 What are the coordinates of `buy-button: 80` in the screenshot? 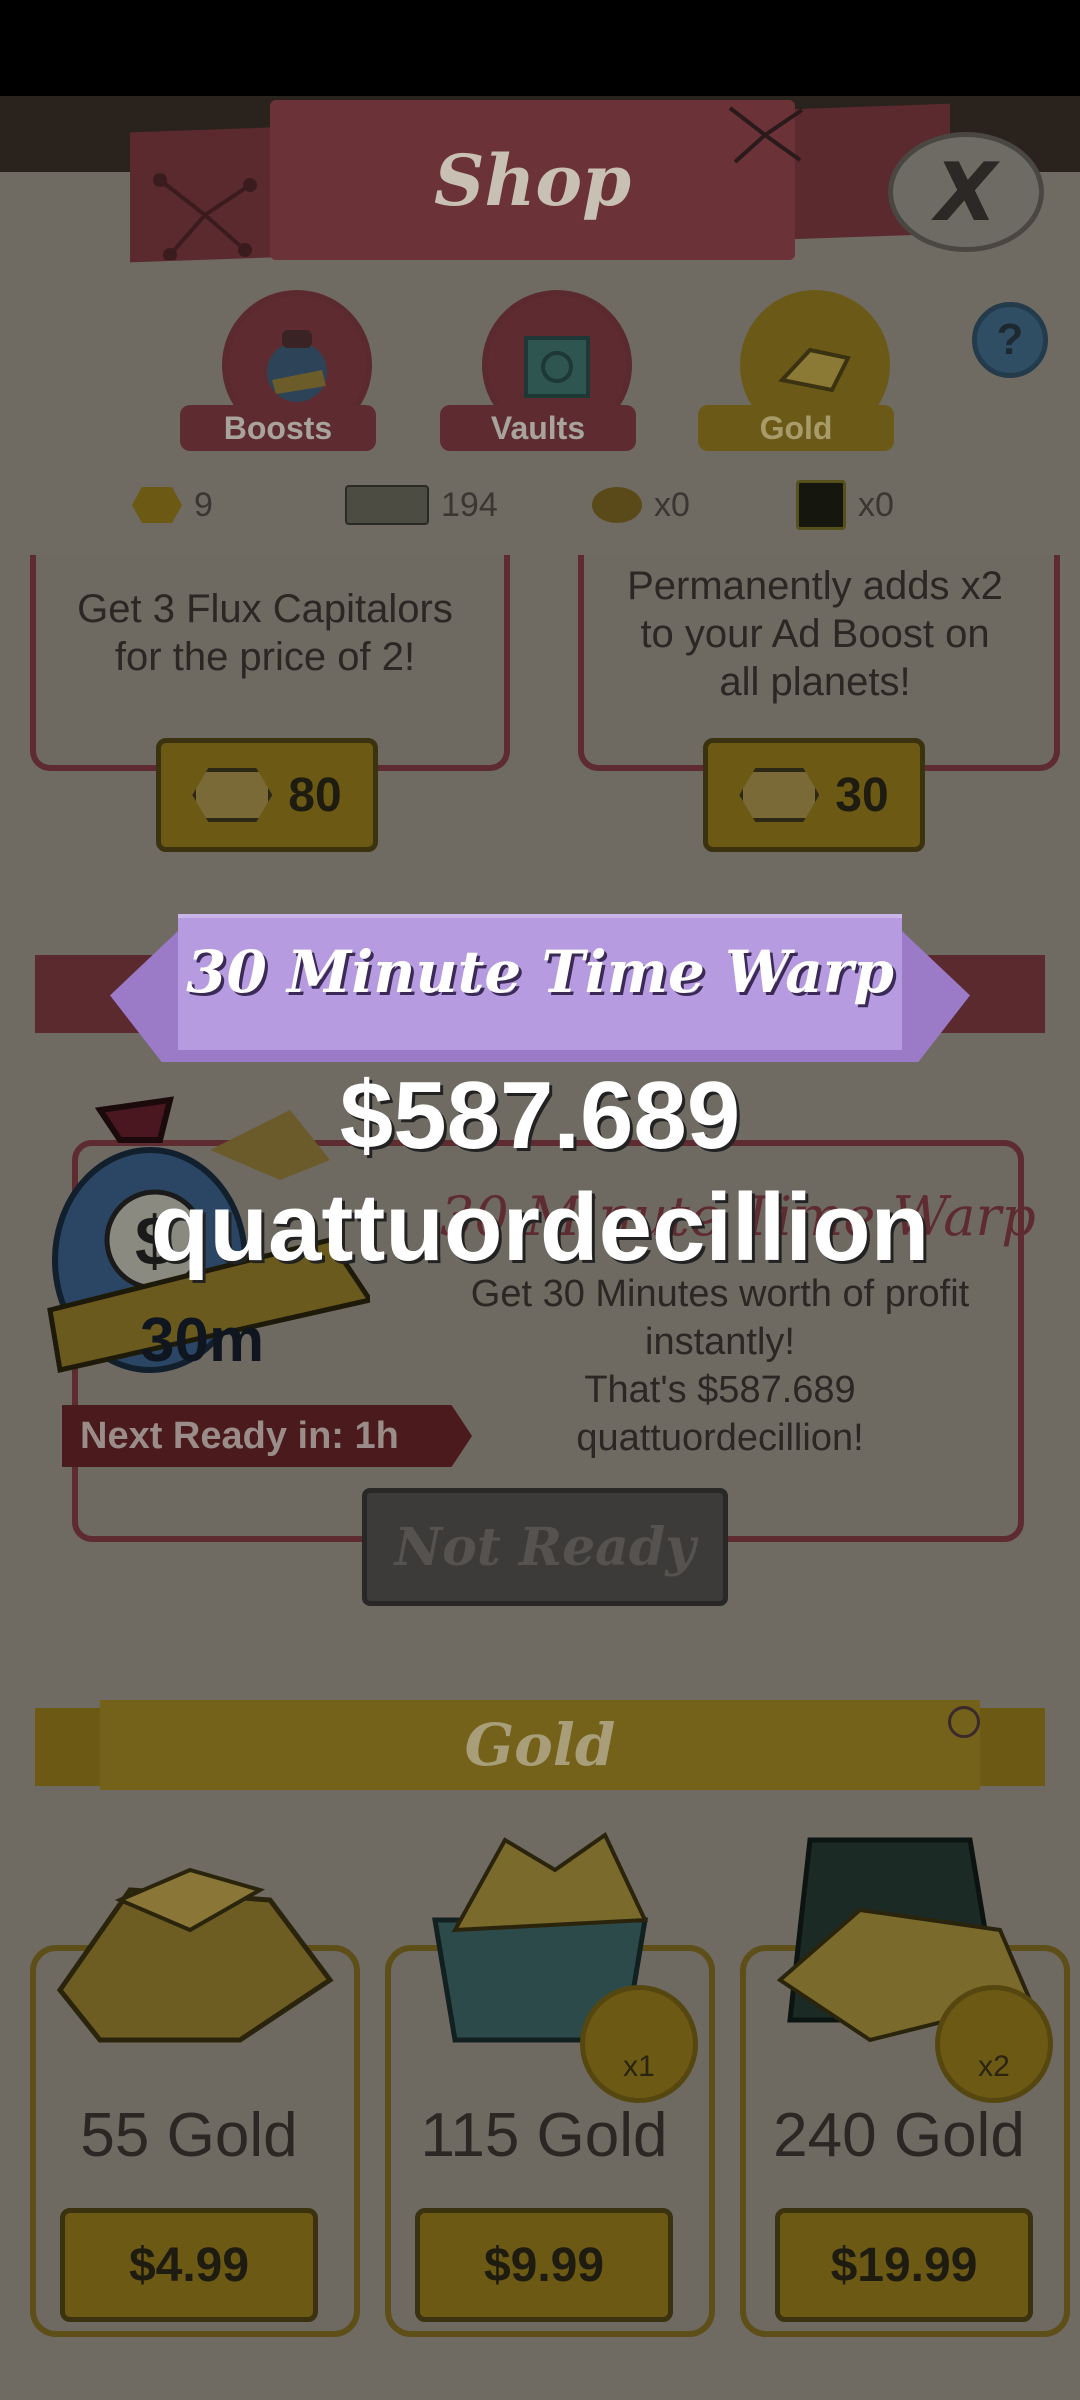 It's located at (267, 795).